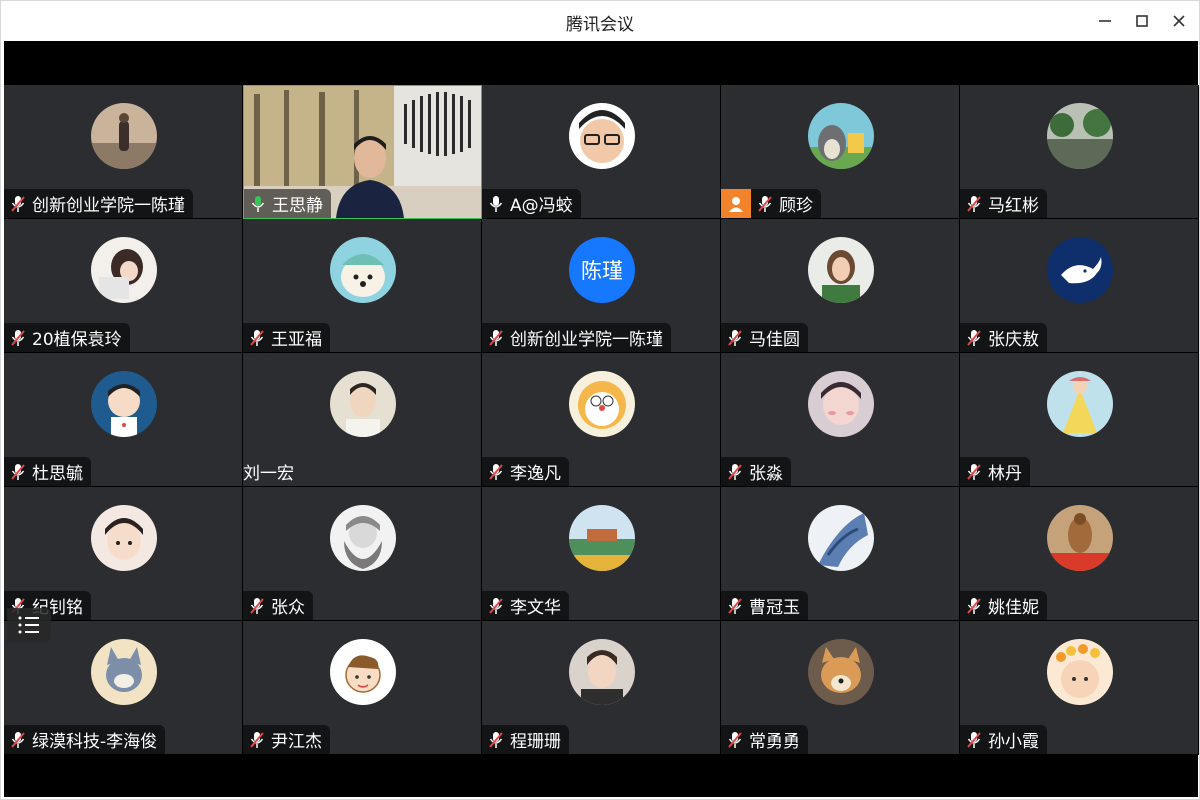 This screenshot has height=800, width=1200. I want to click on participant-tile: 马佳圆, so click(840, 286).